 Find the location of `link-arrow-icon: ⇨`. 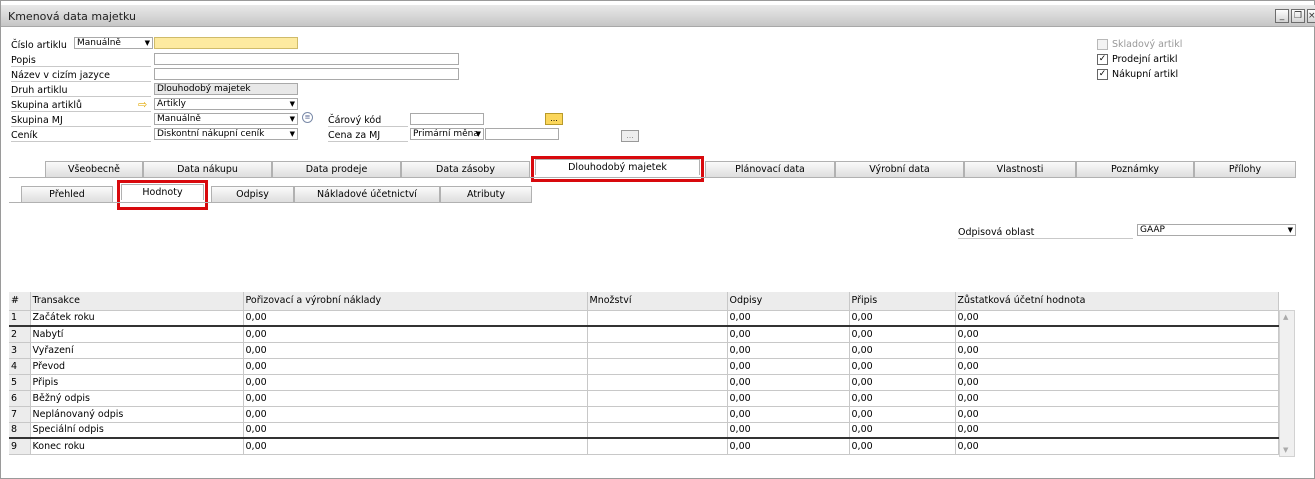

link-arrow-icon: ⇨ is located at coordinates (142, 104).